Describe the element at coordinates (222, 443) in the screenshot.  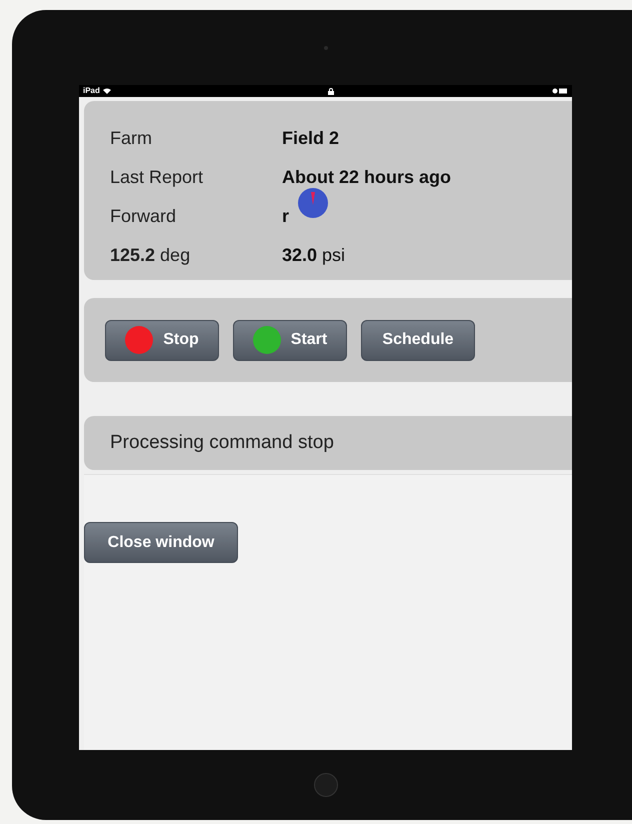
I see `status-message: Processing command stop` at that location.